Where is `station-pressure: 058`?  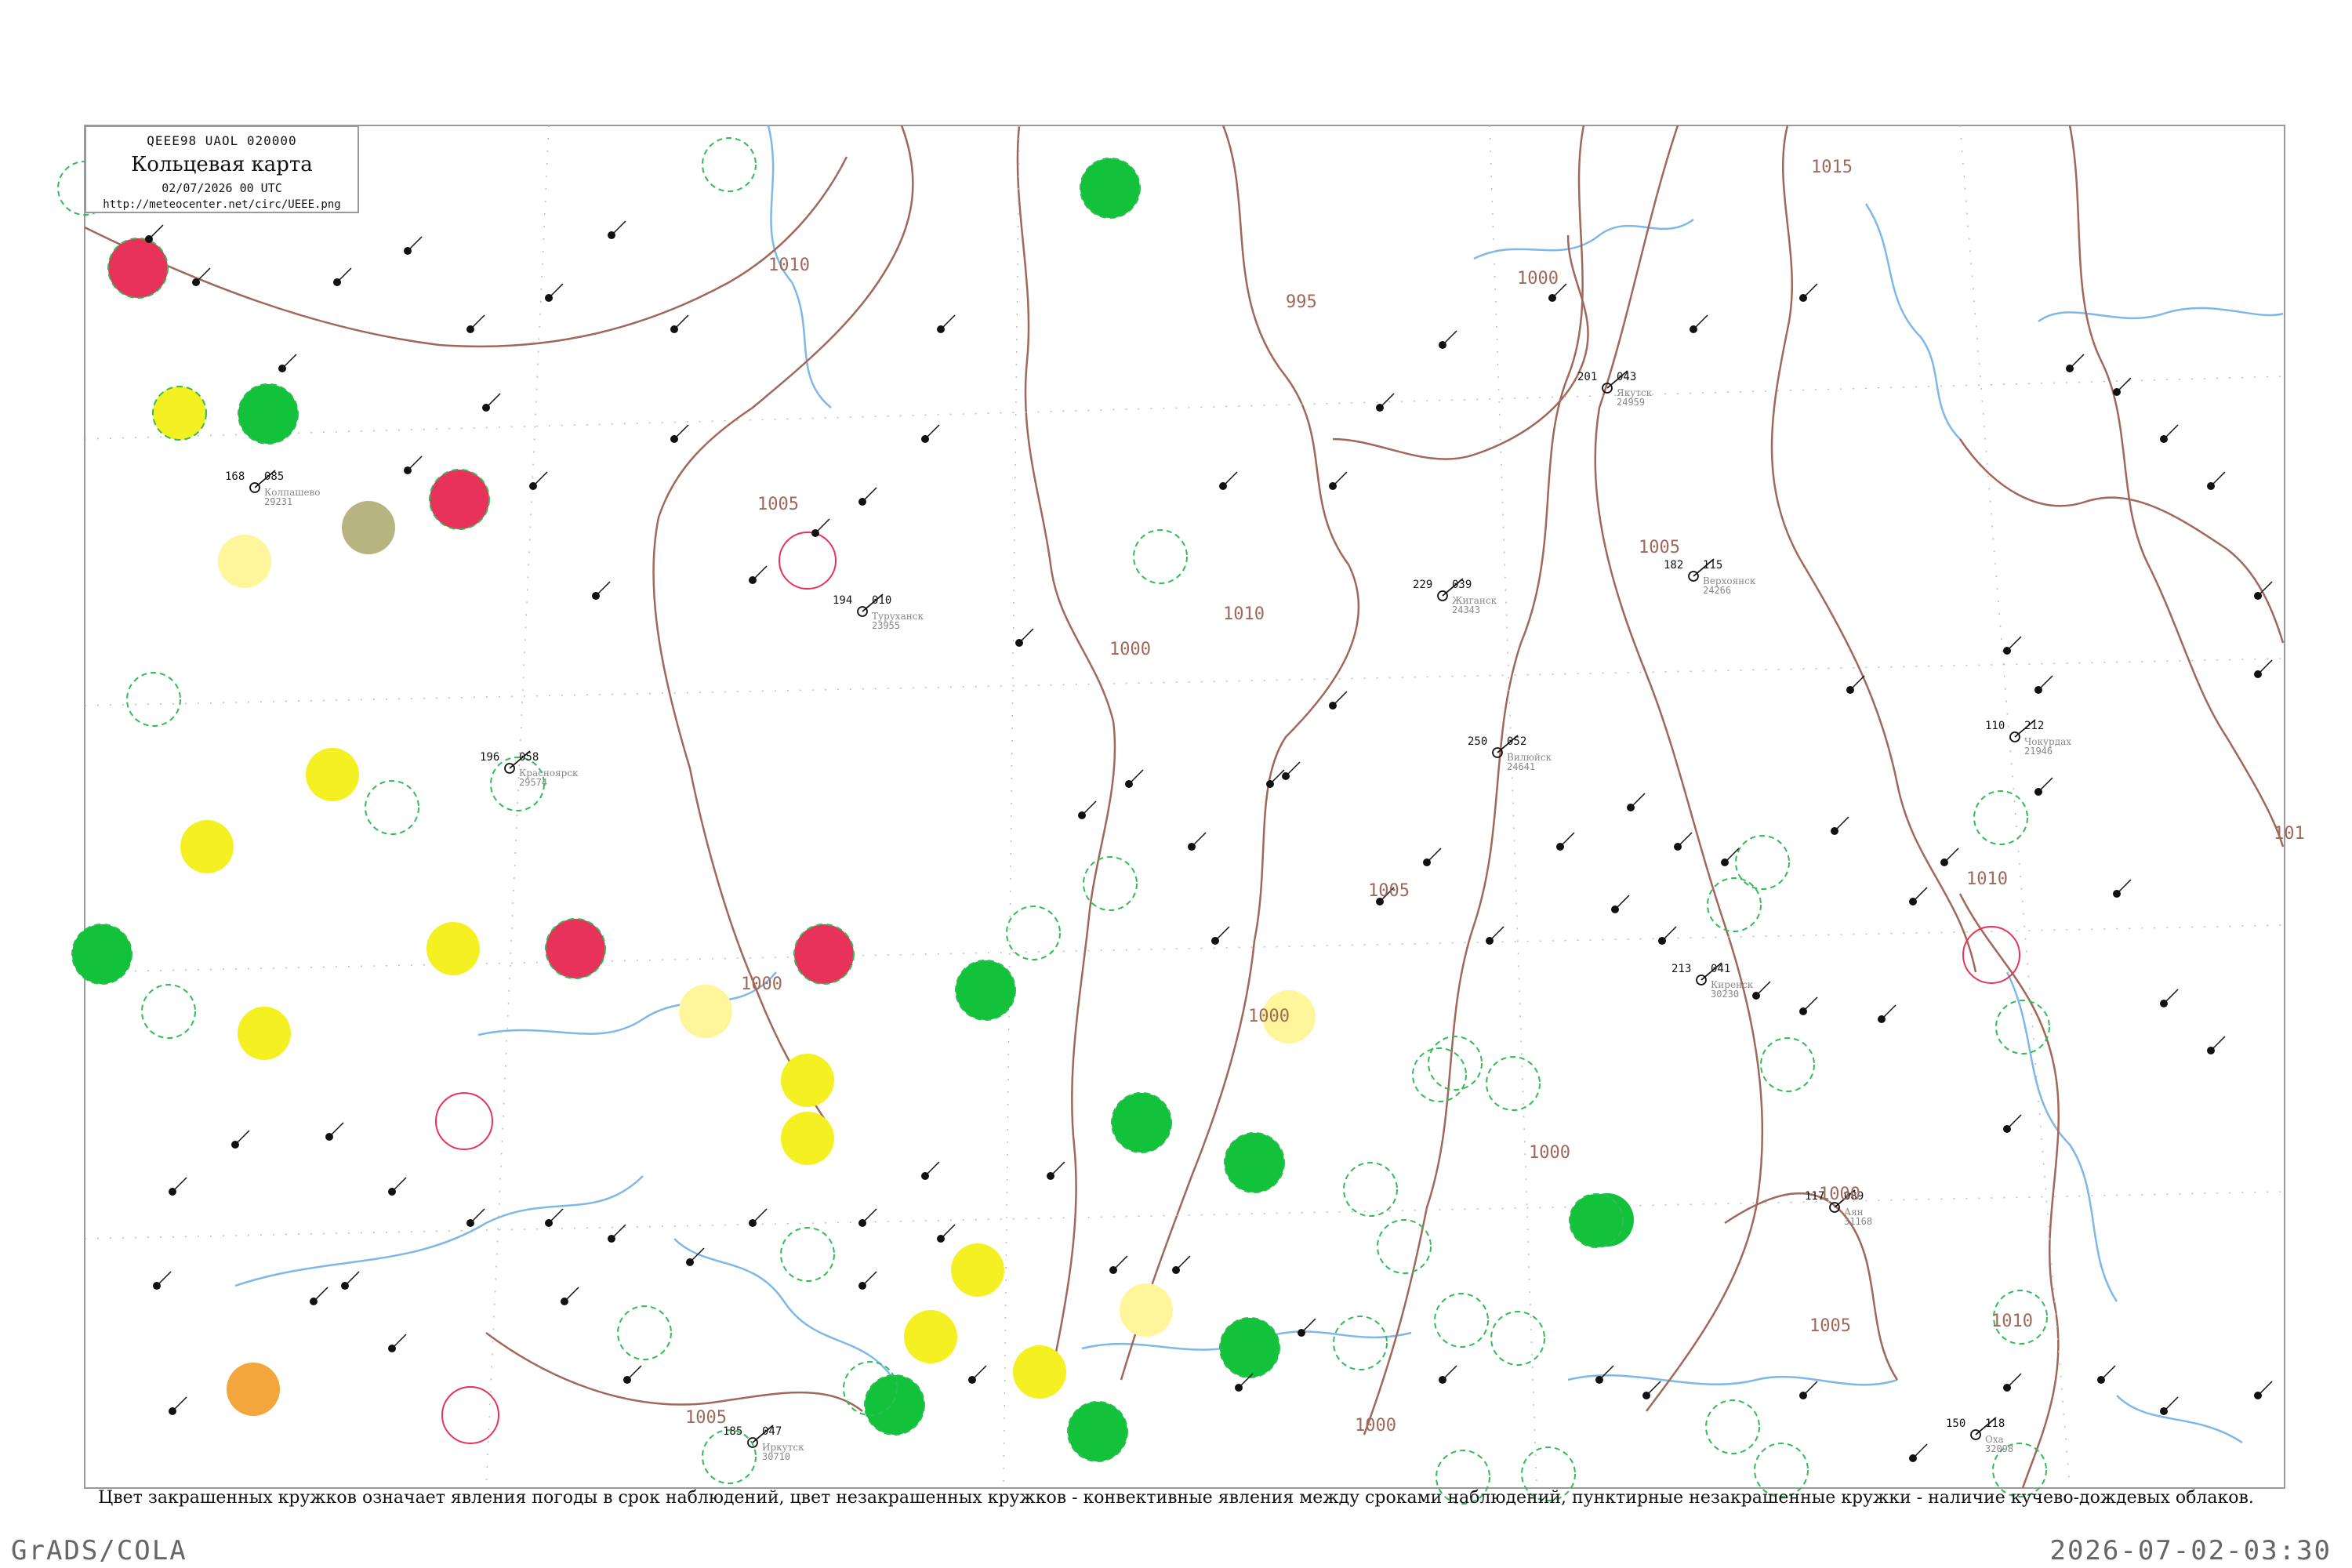
station-pressure: 058 is located at coordinates (529, 757).